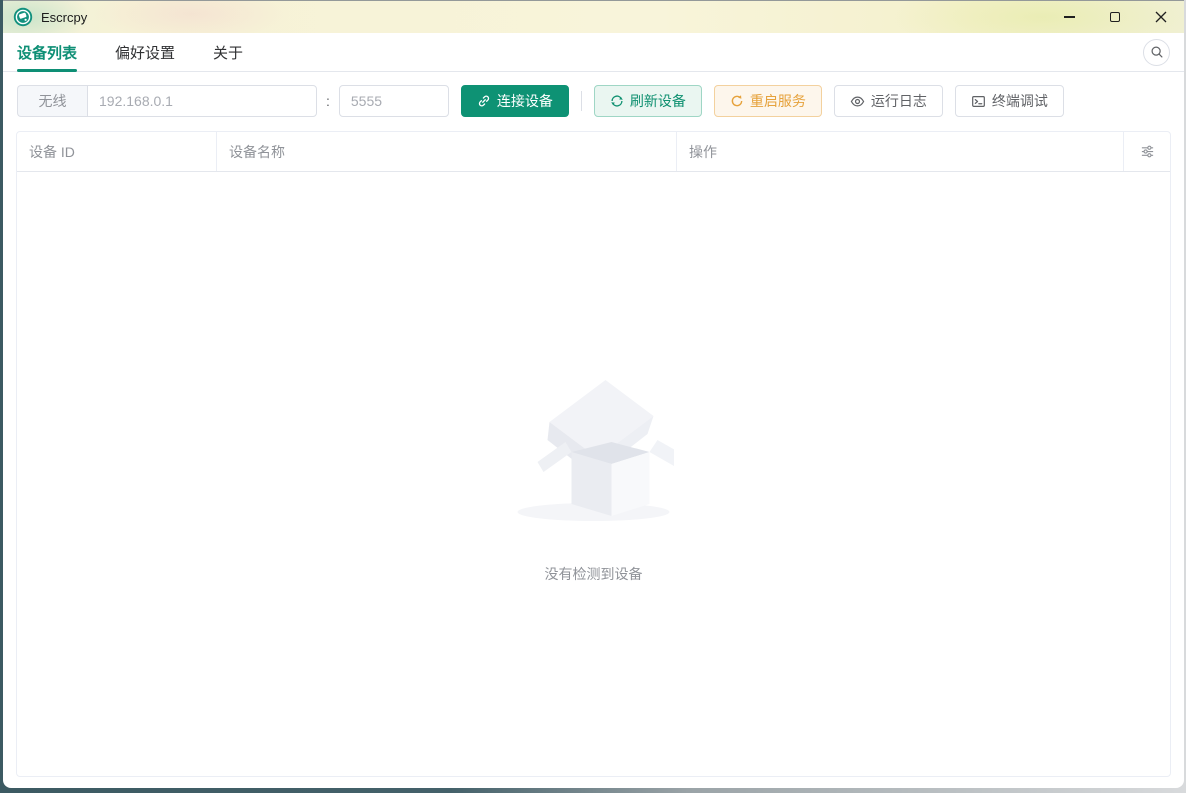  I want to click on eye-icon, so click(857, 101).